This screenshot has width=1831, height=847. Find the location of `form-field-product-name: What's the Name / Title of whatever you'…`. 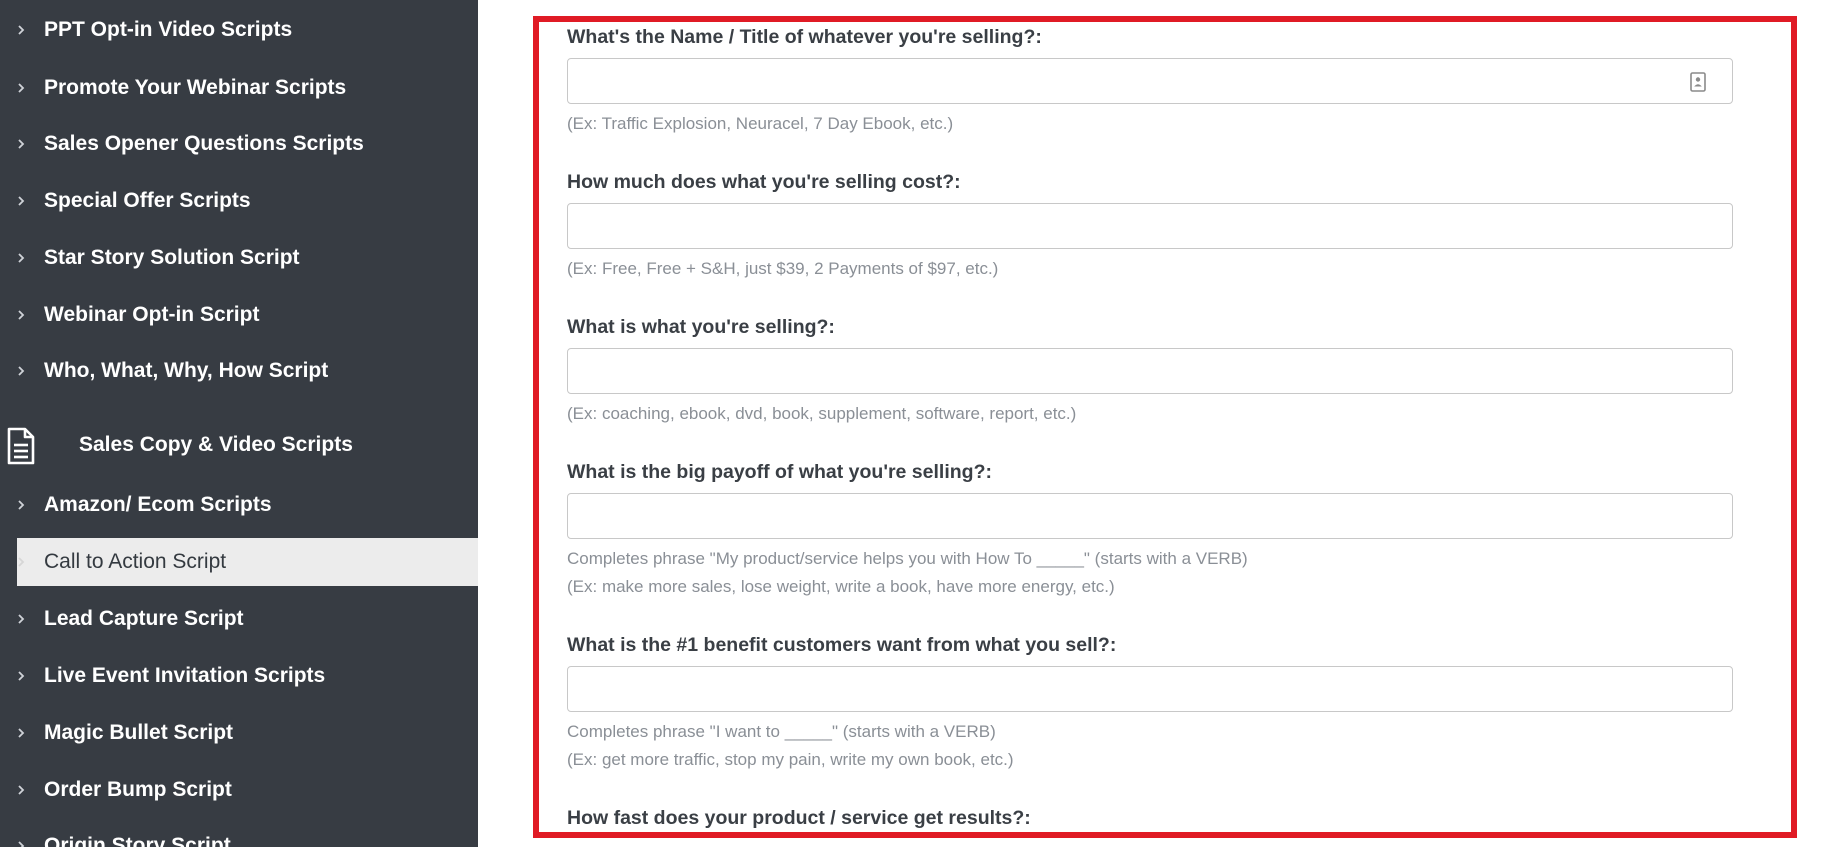

form-field-product-name: What's the Name / Title of whatever you'… is located at coordinates (1152, 81).